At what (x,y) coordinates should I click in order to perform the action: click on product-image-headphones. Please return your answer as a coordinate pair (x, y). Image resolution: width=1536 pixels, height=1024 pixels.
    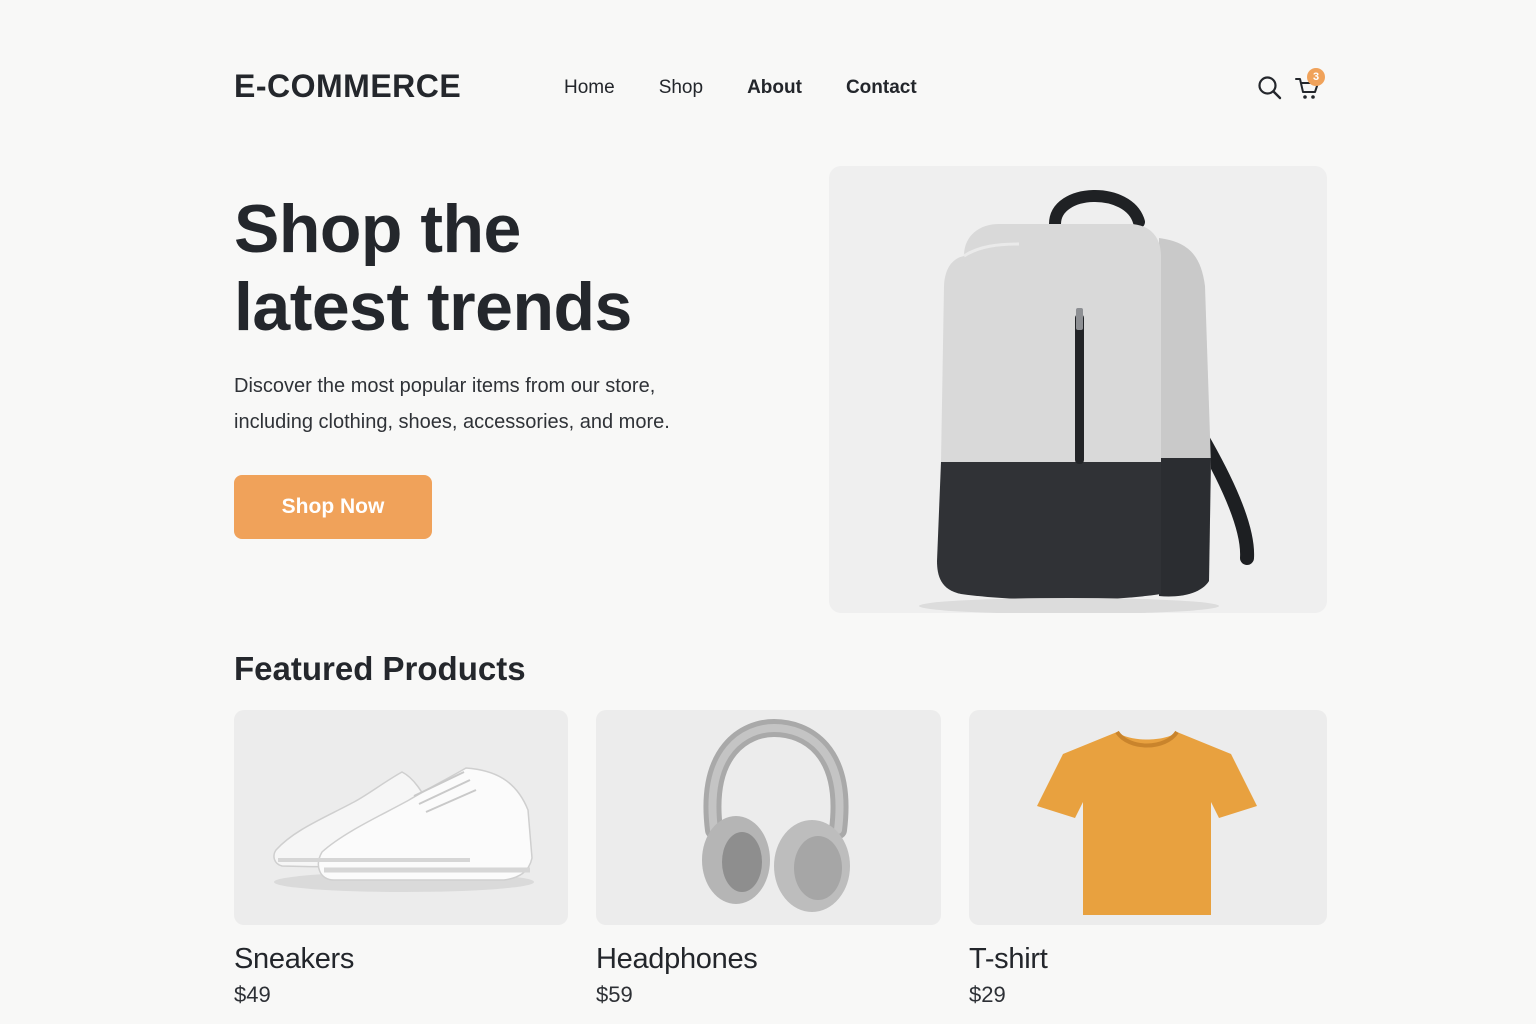
    Looking at the image, I should click on (768, 817).